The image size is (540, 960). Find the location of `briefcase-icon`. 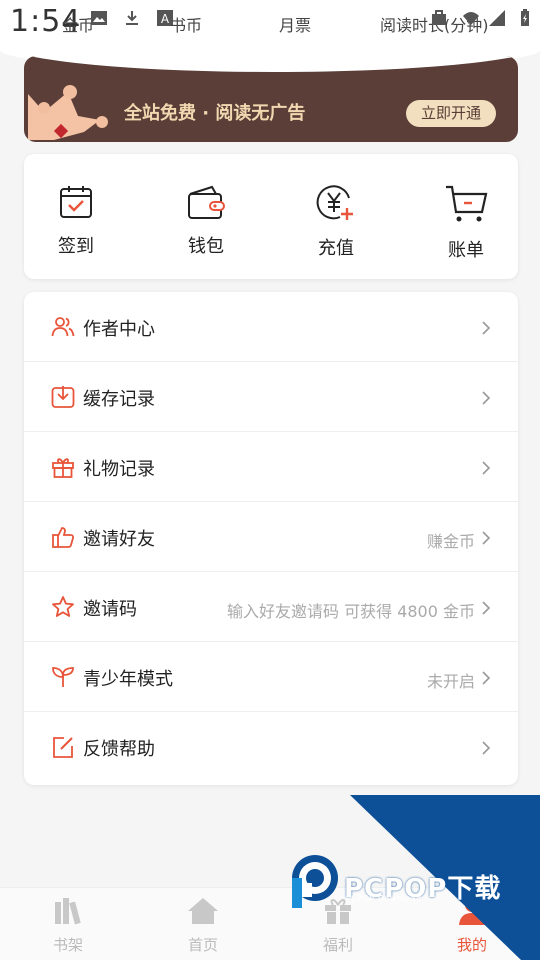

briefcase-icon is located at coordinates (439, 17).